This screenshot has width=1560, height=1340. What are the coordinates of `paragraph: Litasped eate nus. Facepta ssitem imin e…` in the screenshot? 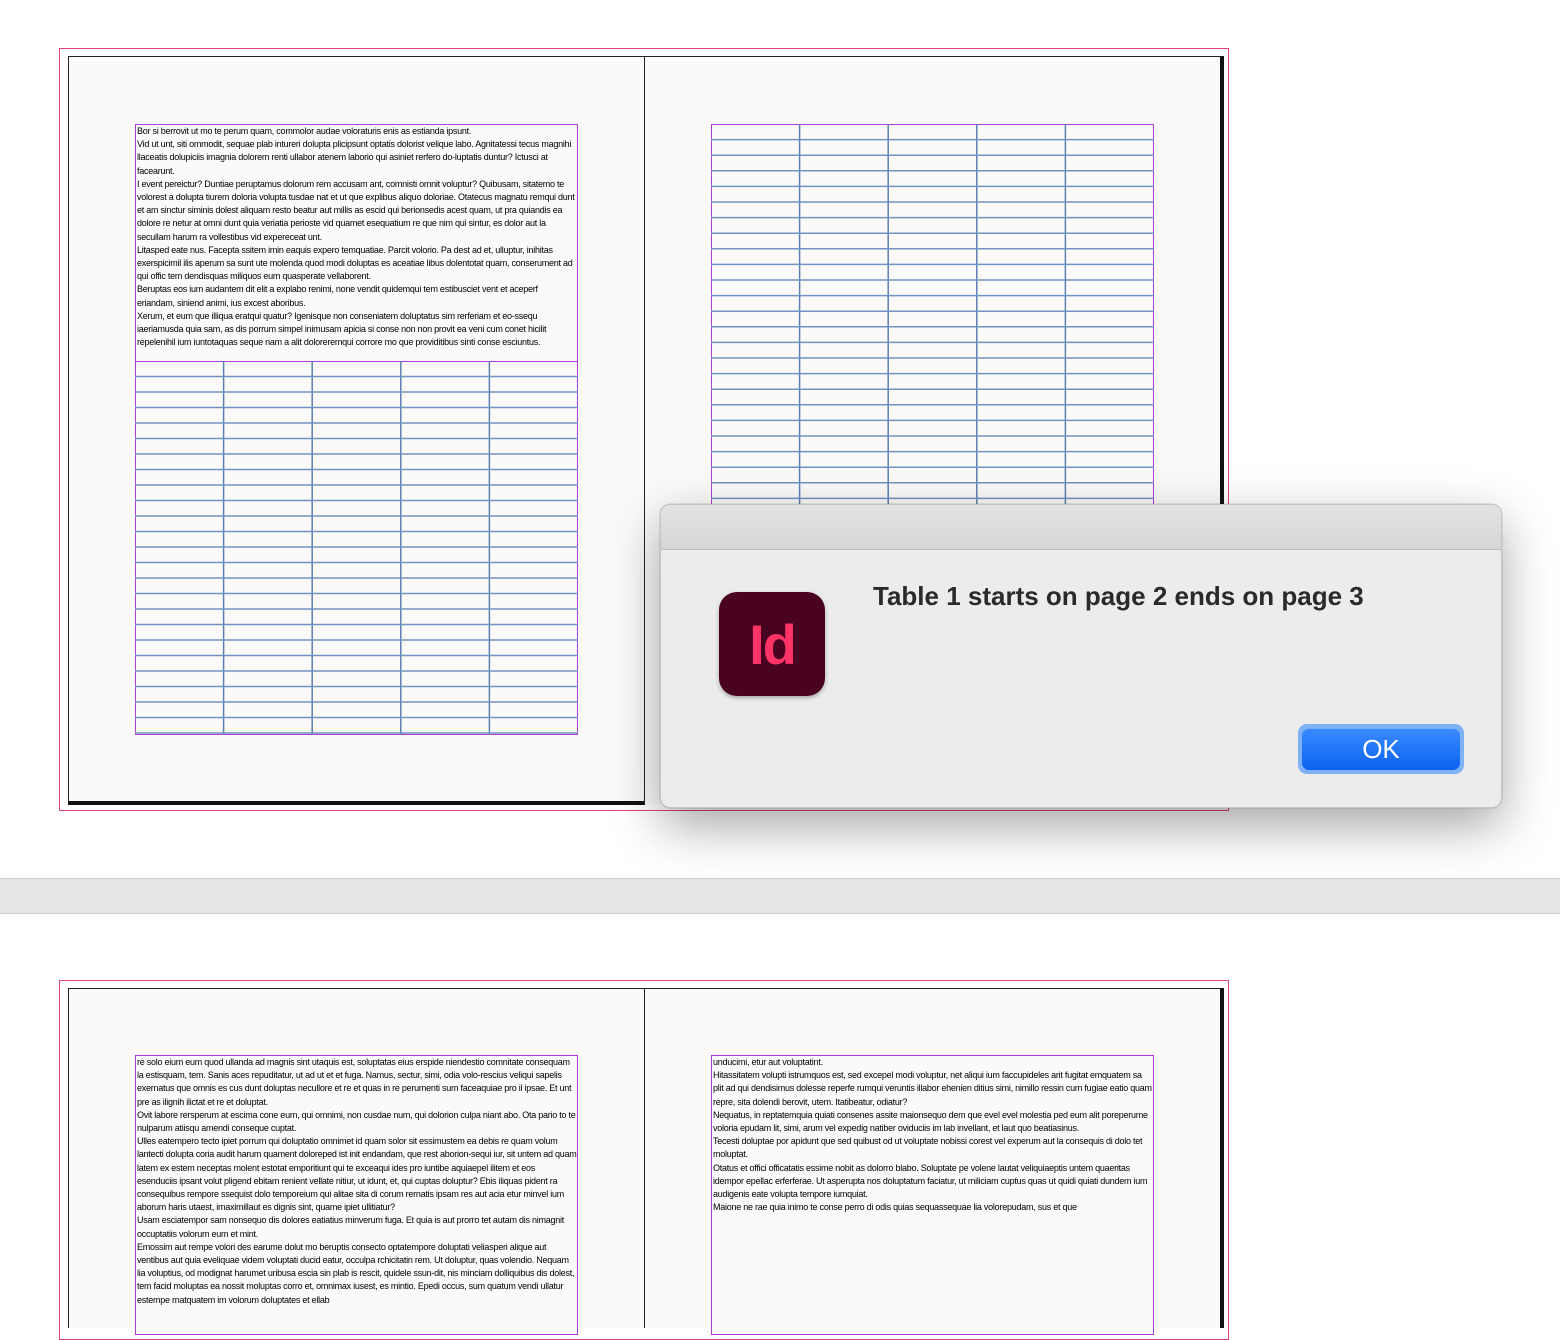 It's located at (355, 263).